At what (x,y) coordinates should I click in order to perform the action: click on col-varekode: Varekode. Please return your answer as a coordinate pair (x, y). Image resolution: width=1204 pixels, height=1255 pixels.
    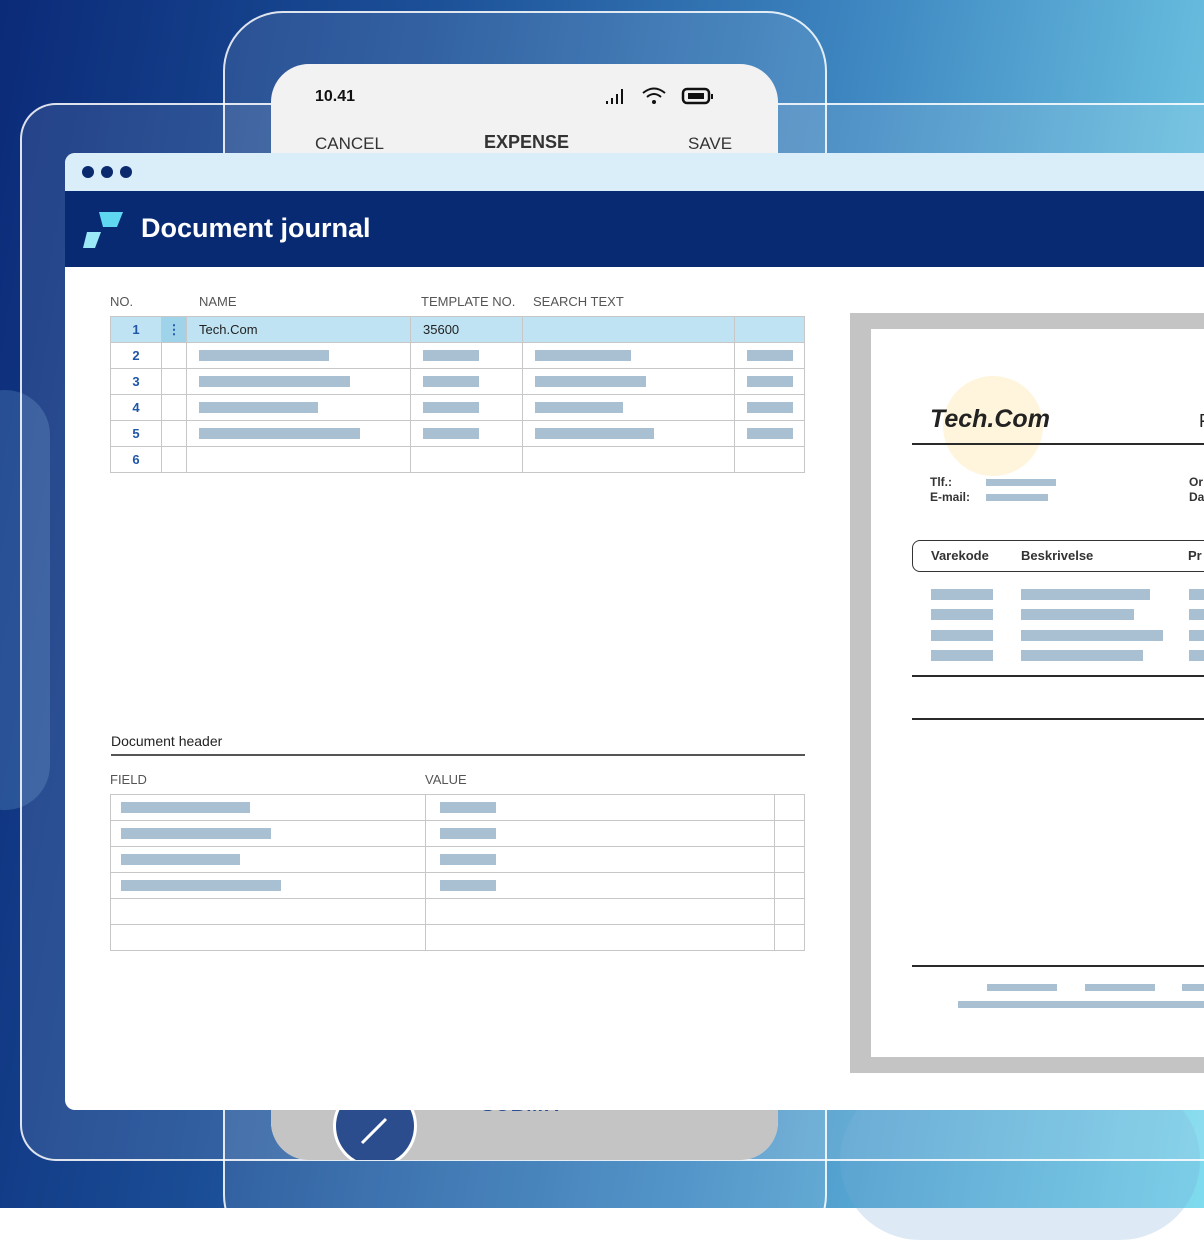
    Looking at the image, I should click on (960, 555).